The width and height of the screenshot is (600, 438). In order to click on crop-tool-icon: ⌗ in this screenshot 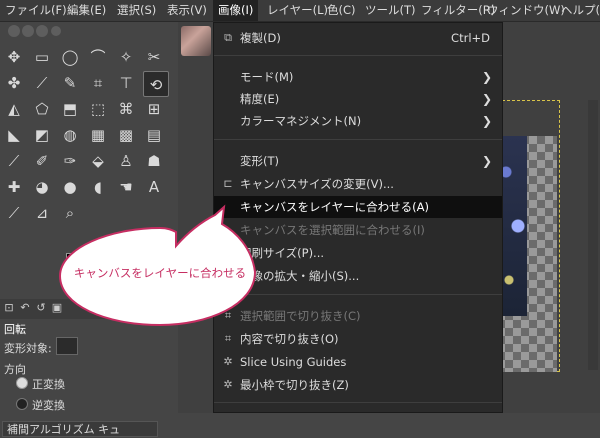, I will do `click(98, 83)`.